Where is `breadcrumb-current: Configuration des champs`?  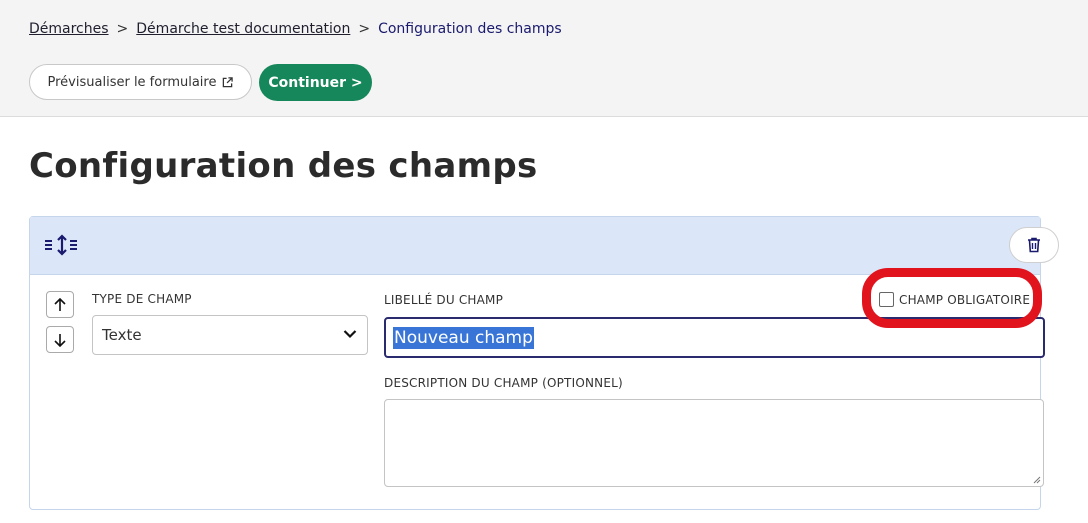 breadcrumb-current: Configuration des champs is located at coordinates (470, 29).